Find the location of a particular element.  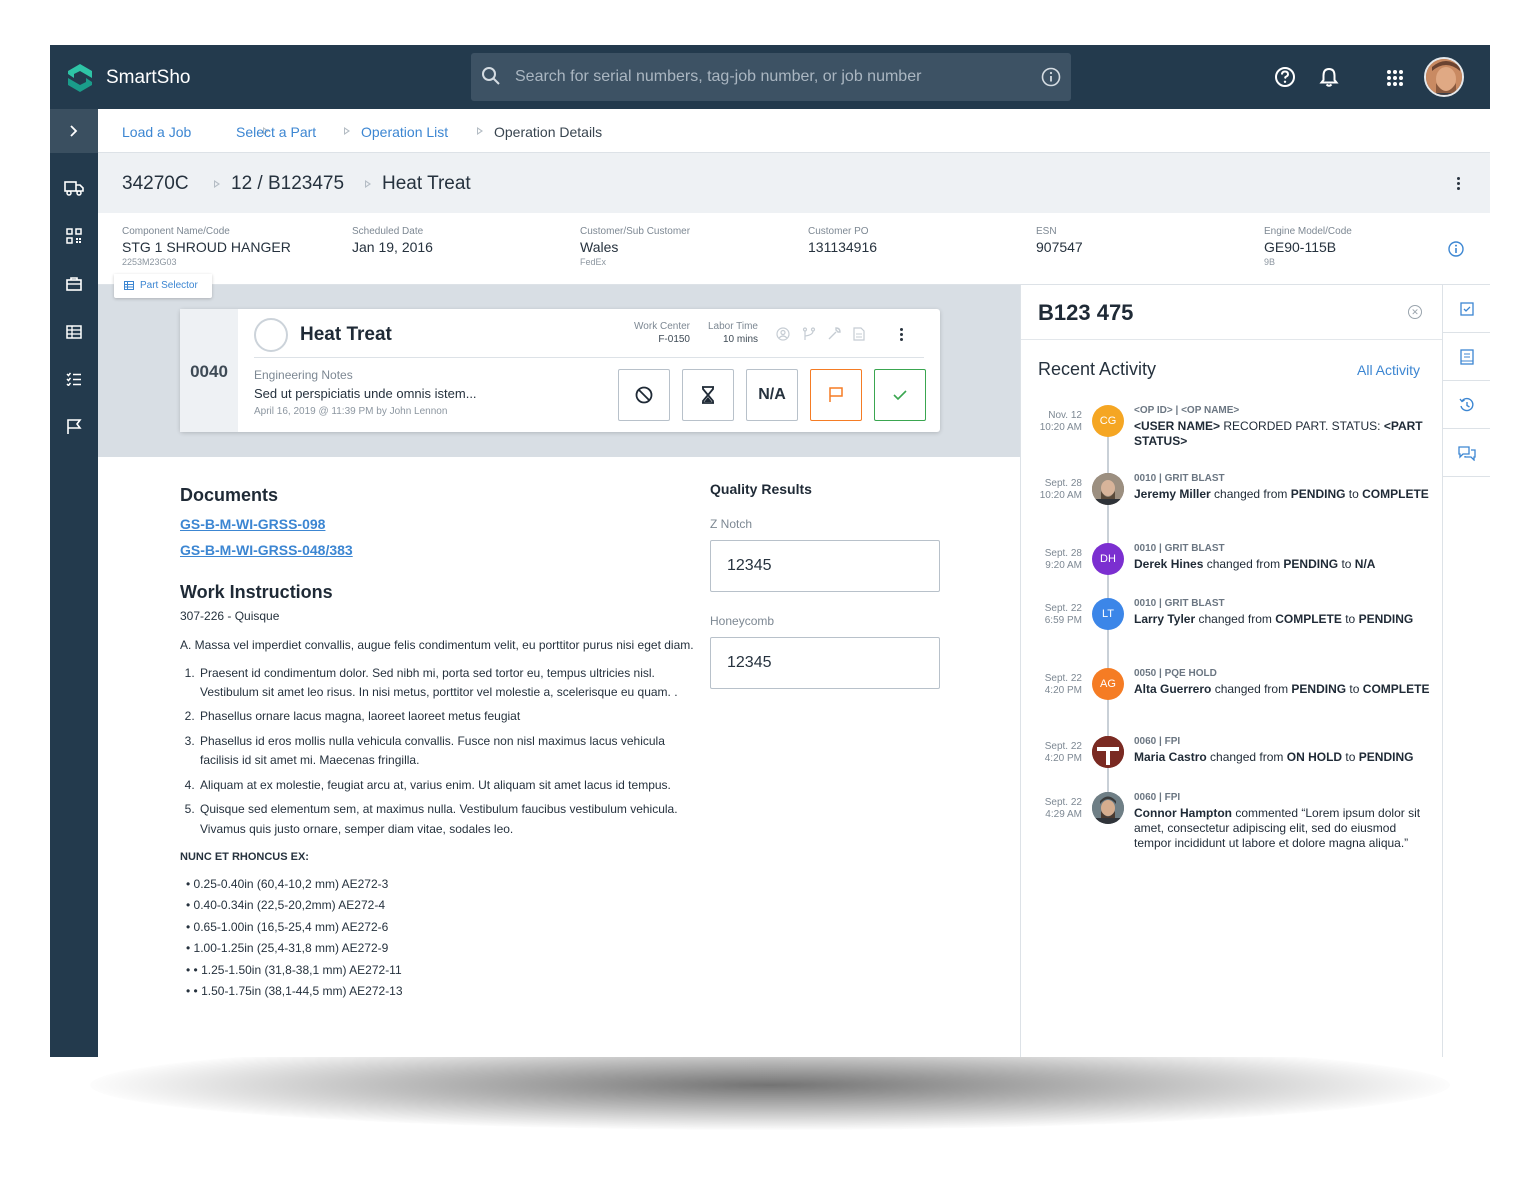

activity-day: Sept. 28 is located at coordinates (1063, 483).